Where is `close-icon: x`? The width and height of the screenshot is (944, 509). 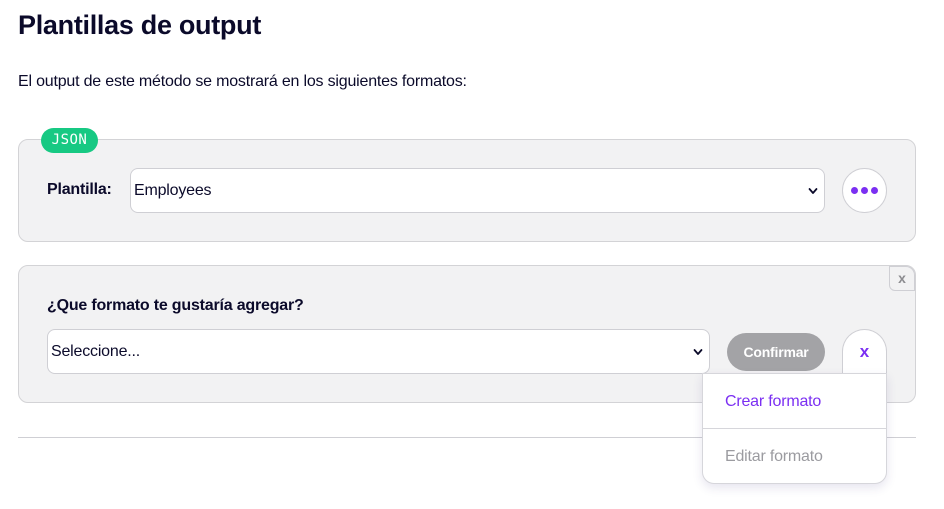
close-icon: x is located at coordinates (864, 351).